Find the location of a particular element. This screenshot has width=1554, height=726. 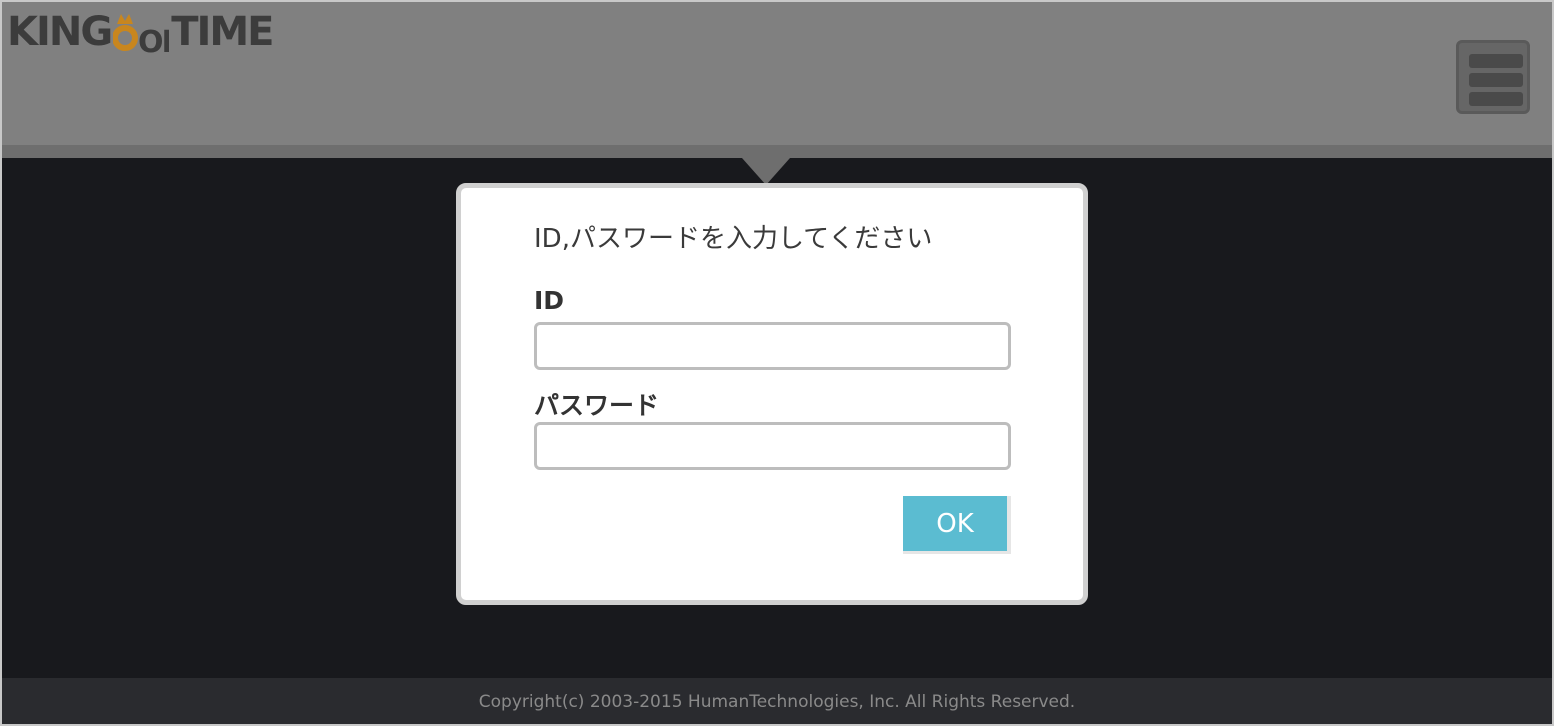

logo-of-mark: OF is located at coordinates (141, 33).